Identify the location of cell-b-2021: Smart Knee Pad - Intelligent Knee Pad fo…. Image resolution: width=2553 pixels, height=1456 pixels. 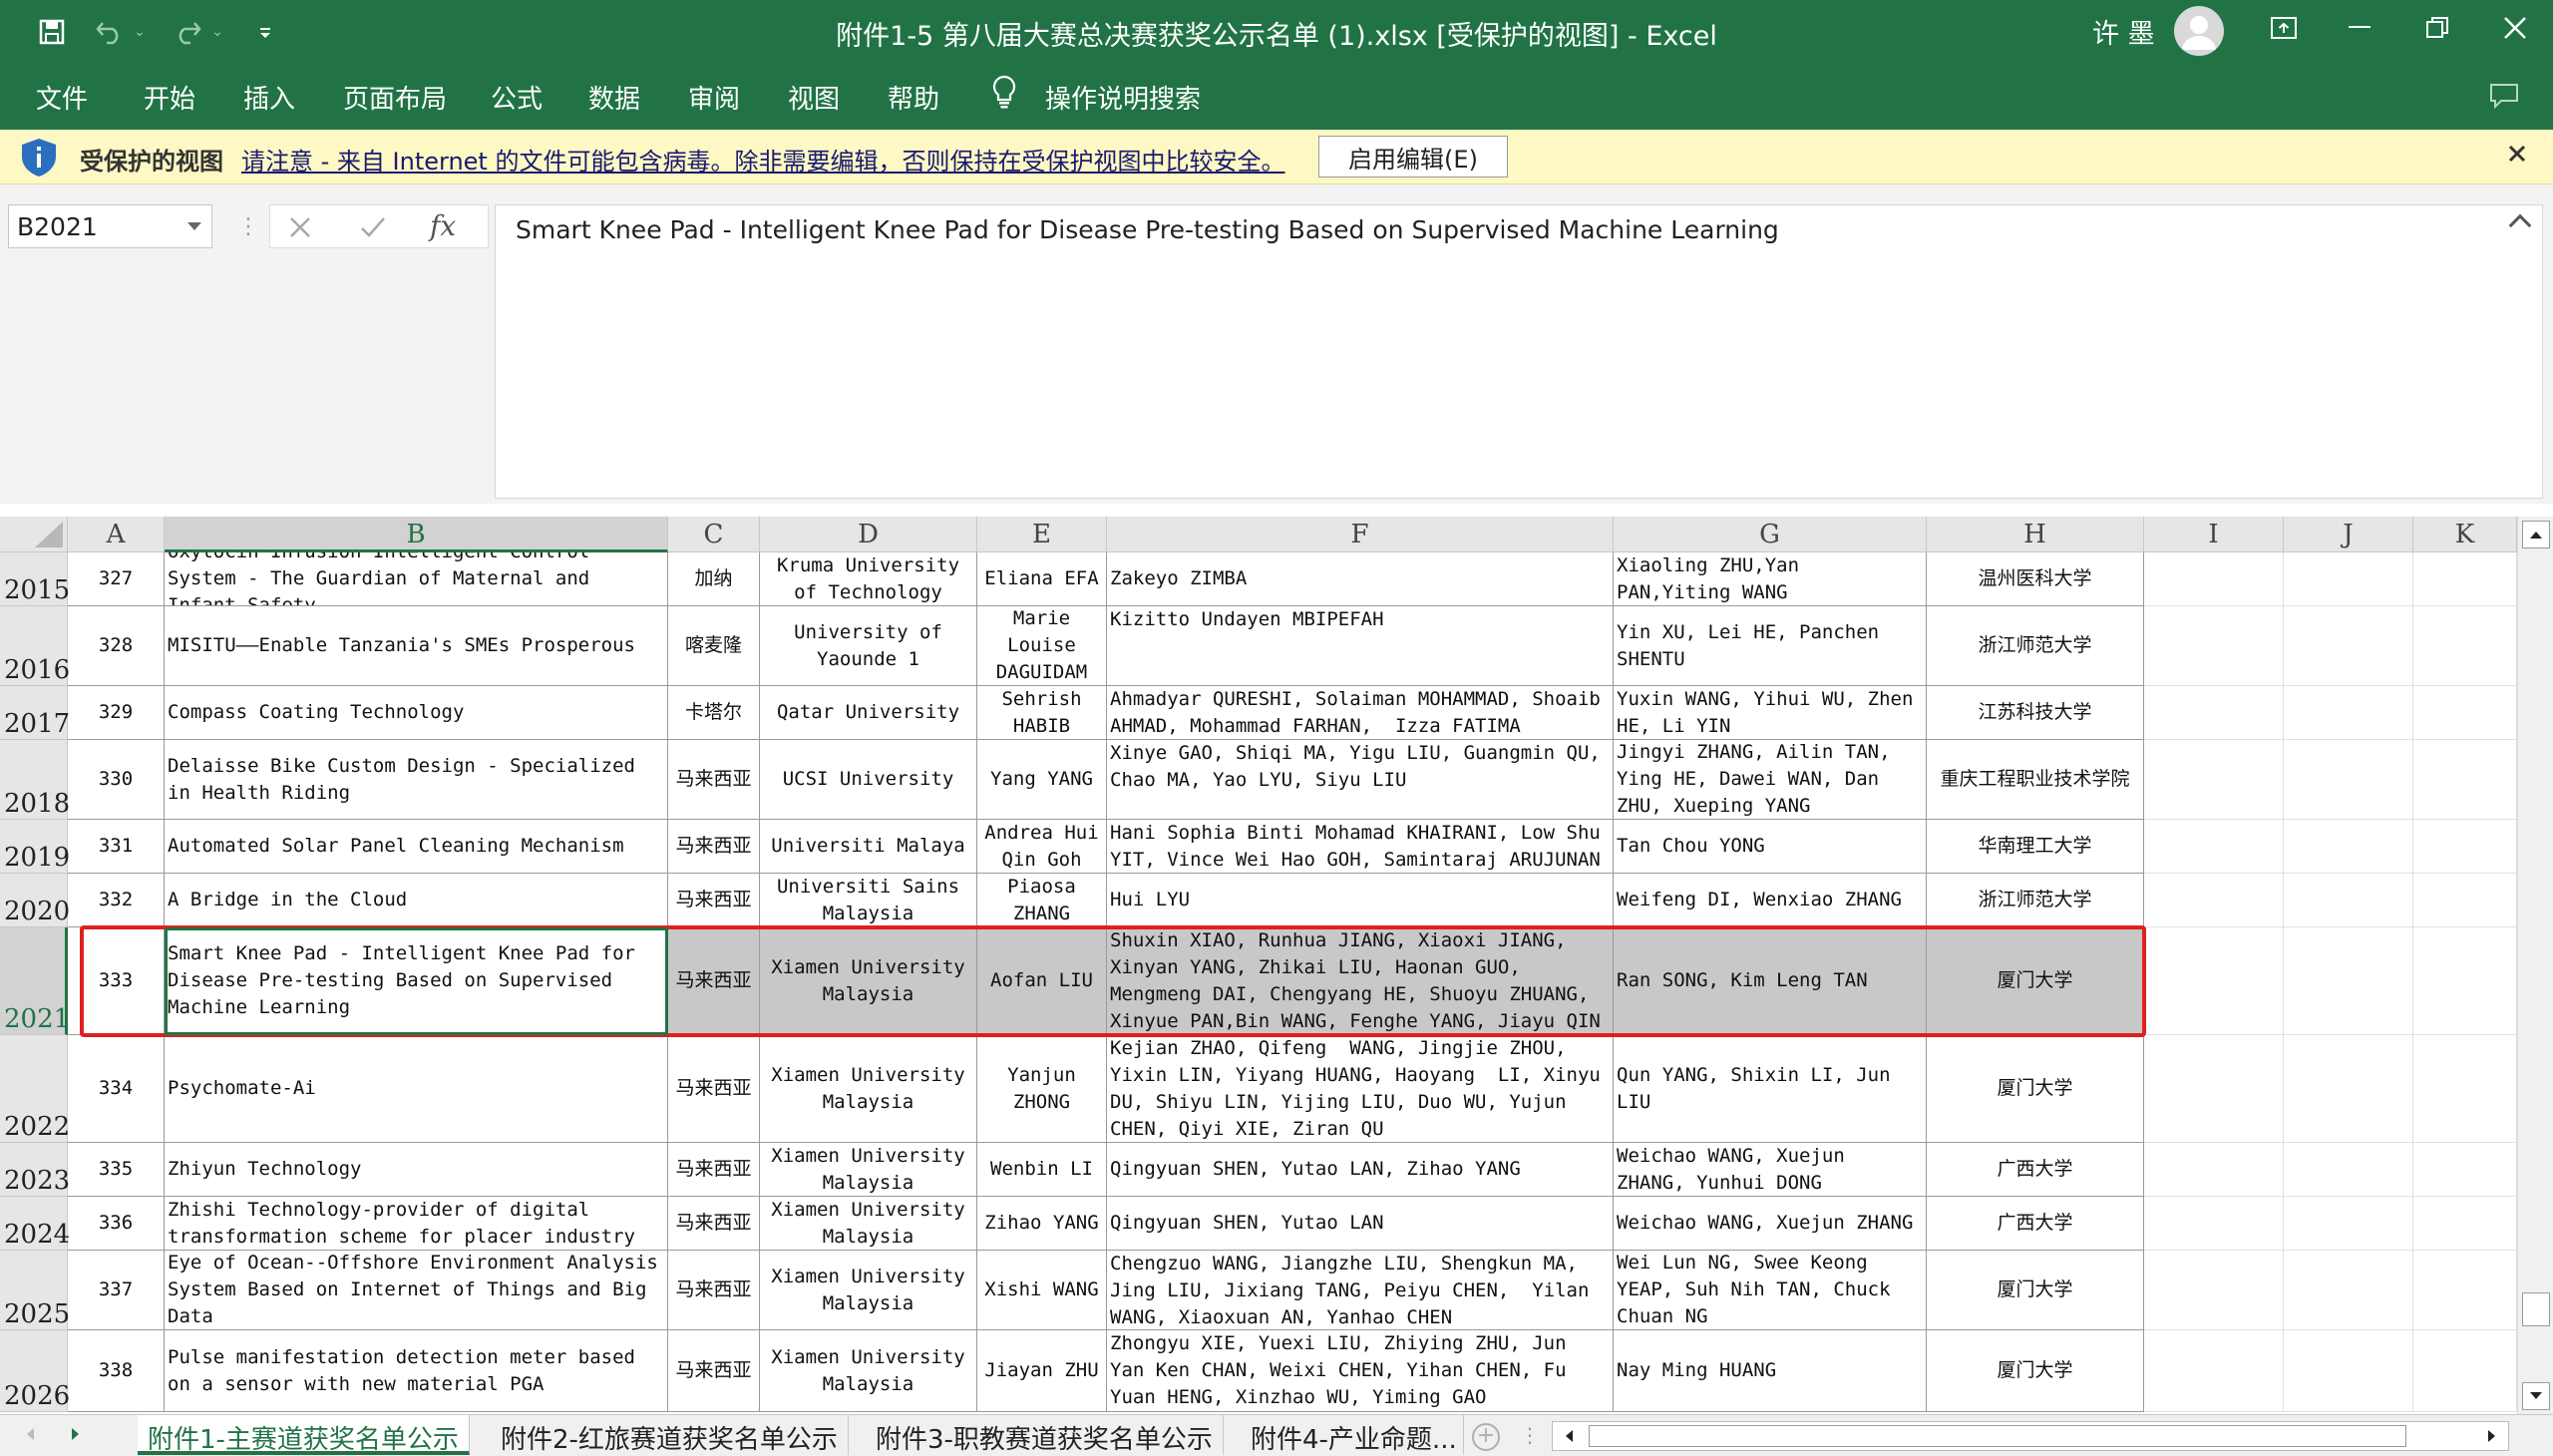
(417, 981).